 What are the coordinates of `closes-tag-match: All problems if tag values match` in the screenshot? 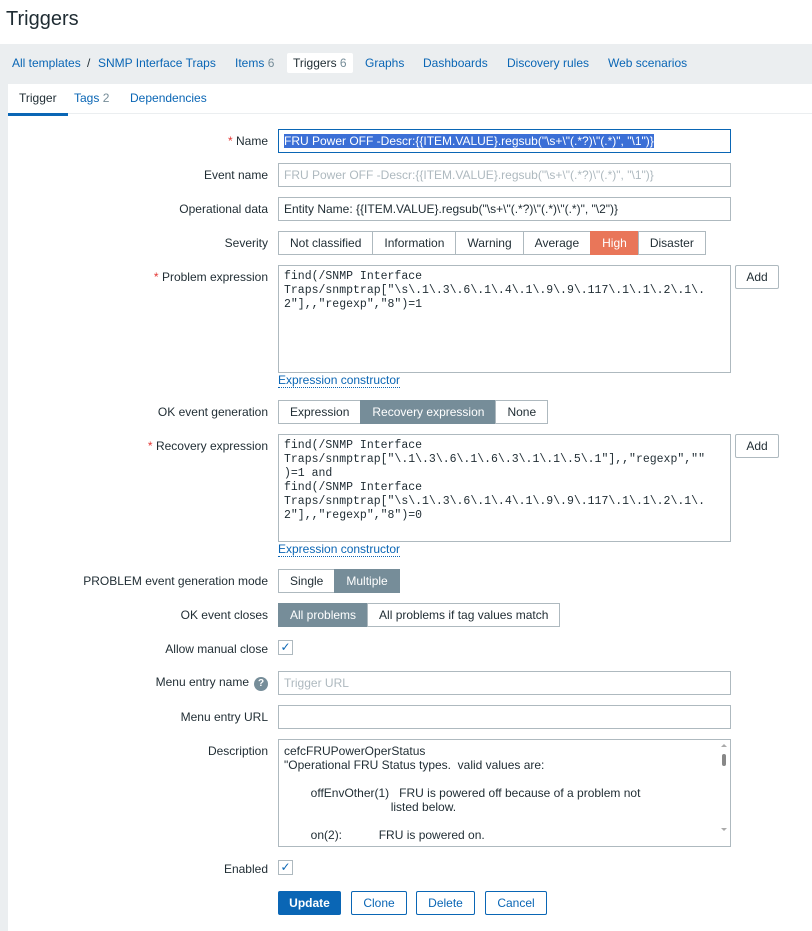 It's located at (464, 615).